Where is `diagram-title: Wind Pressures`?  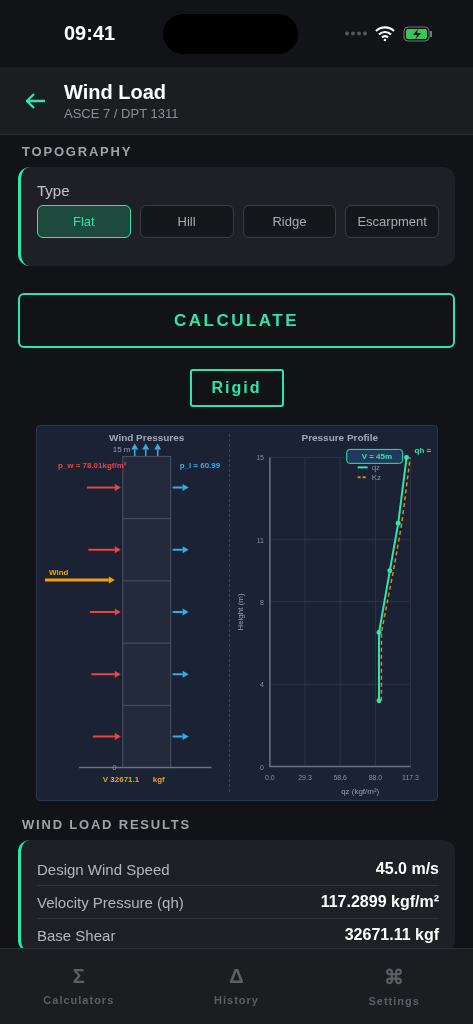 diagram-title: Wind Pressures is located at coordinates (147, 438).